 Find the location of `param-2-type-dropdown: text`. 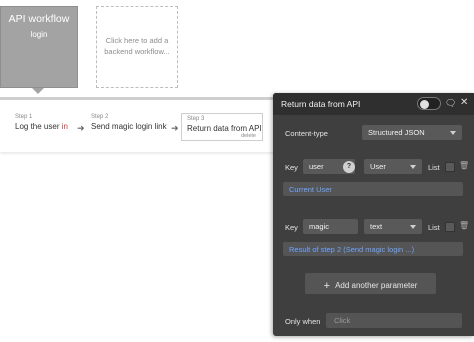

param-2-type-dropdown: text is located at coordinates (393, 226).